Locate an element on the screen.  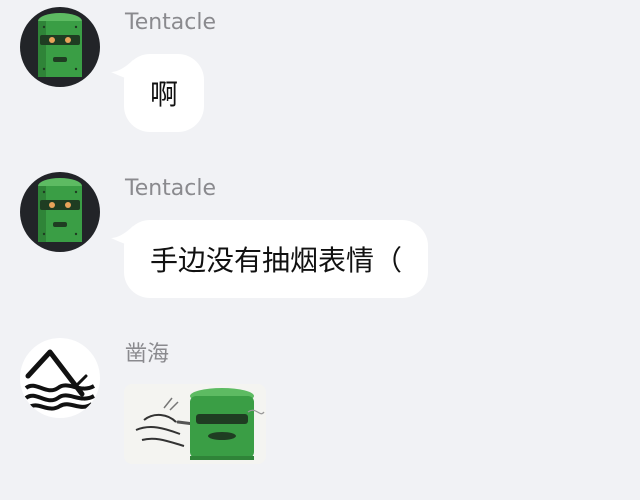
message-text: 手边没有抽烟表情（ is located at coordinates (276, 260).